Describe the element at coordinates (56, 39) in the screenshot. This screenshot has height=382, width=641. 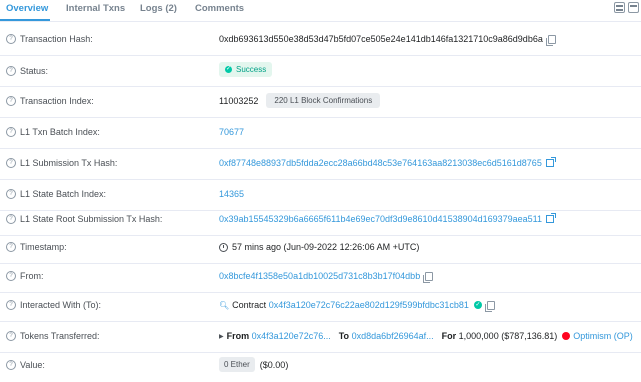
I see `label-transaction-hash: Transaction Hash:` at that location.